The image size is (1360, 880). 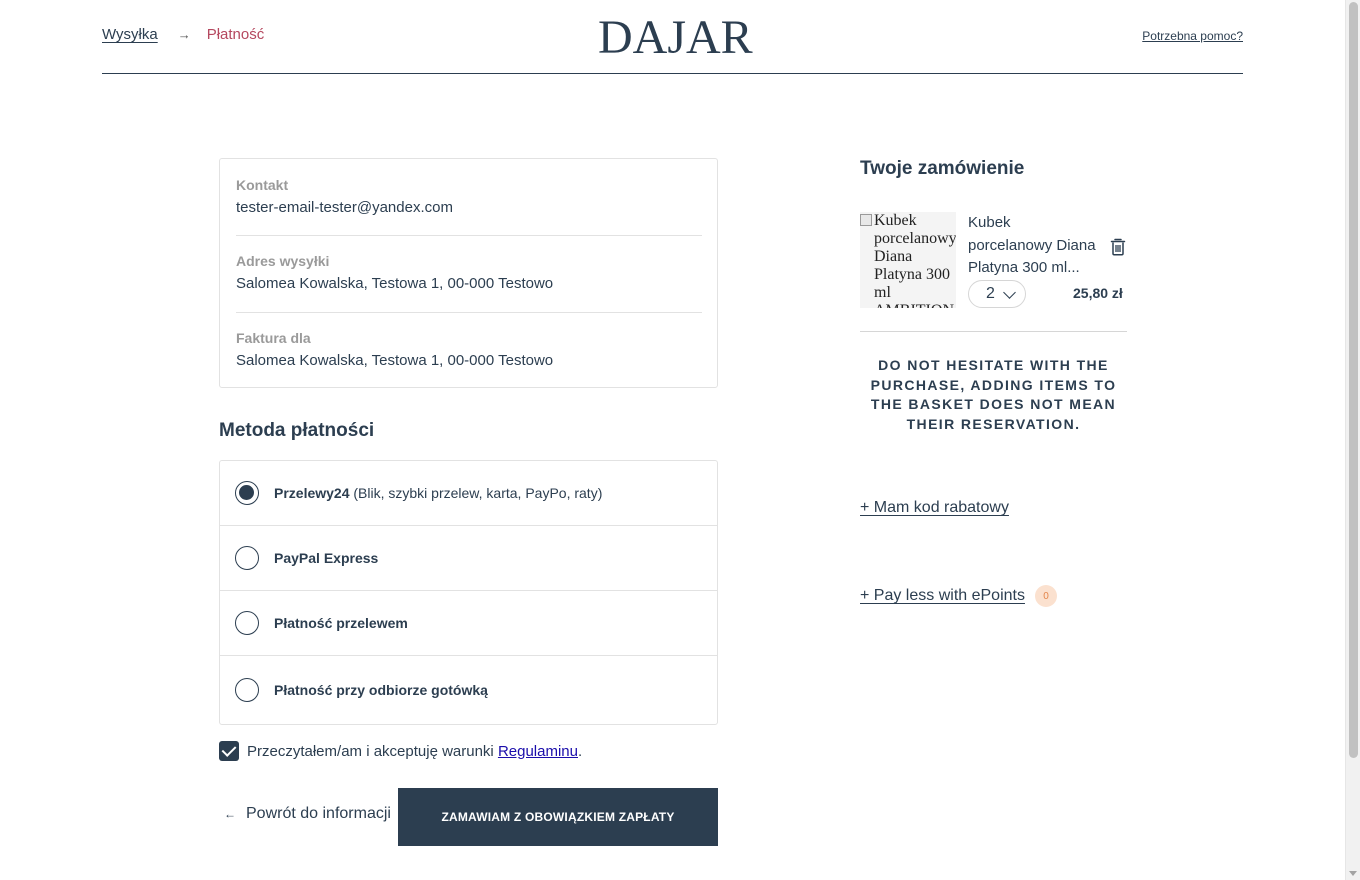 What do you see at coordinates (1353, 873) in the screenshot?
I see `scroll-down-icon` at bounding box center [1353, 873].